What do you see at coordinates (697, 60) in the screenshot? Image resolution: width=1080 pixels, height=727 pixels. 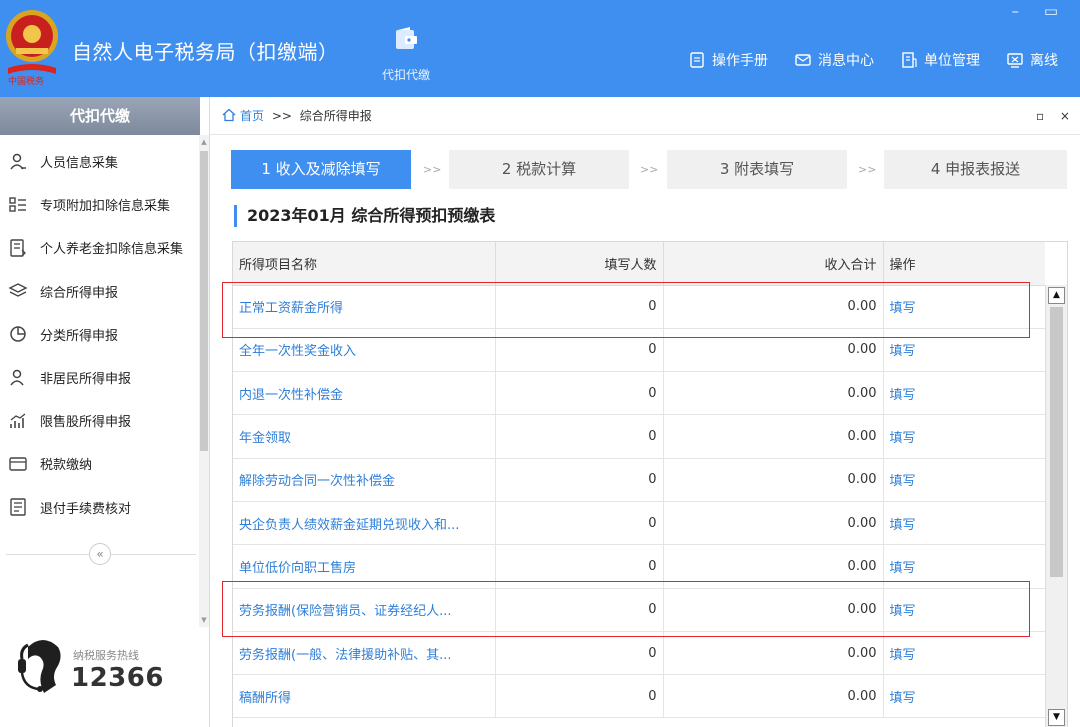 I see `manual-icon` at bounding box center [697, 60].